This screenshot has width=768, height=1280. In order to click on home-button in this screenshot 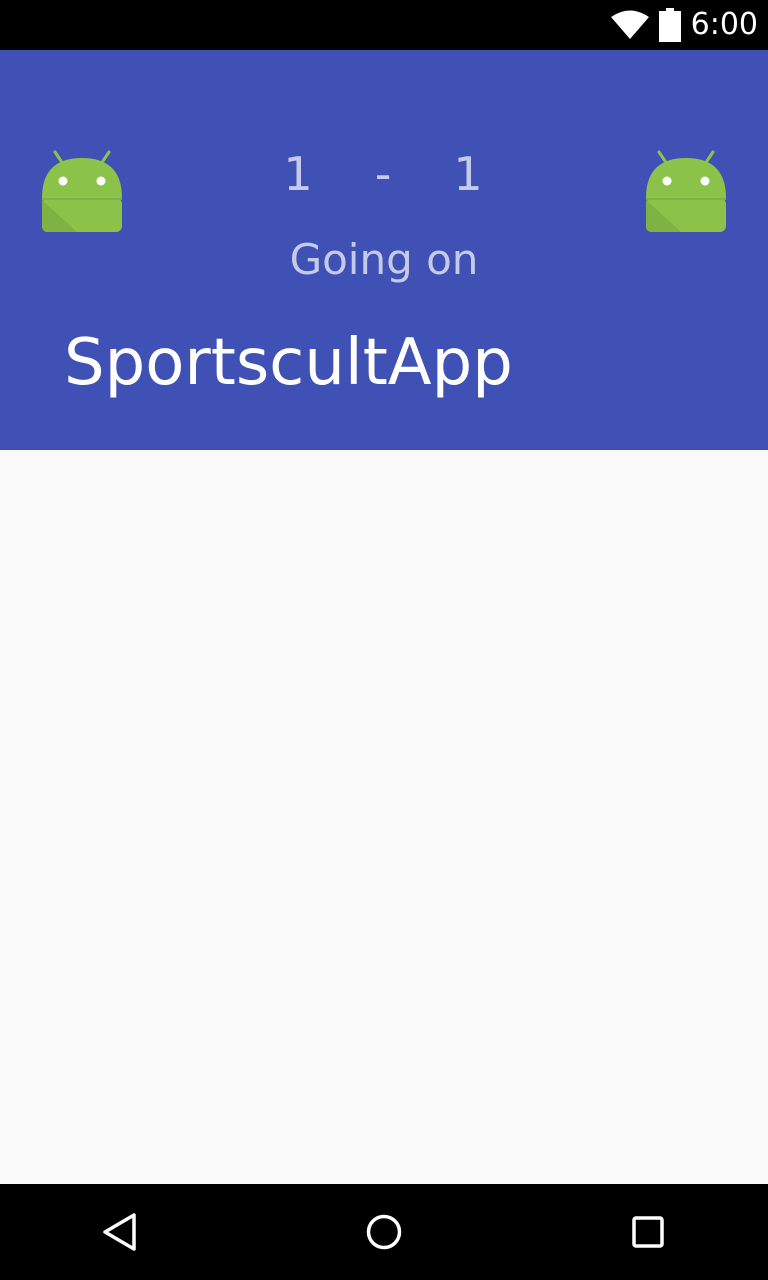, I will do `click(384, 1232)`.